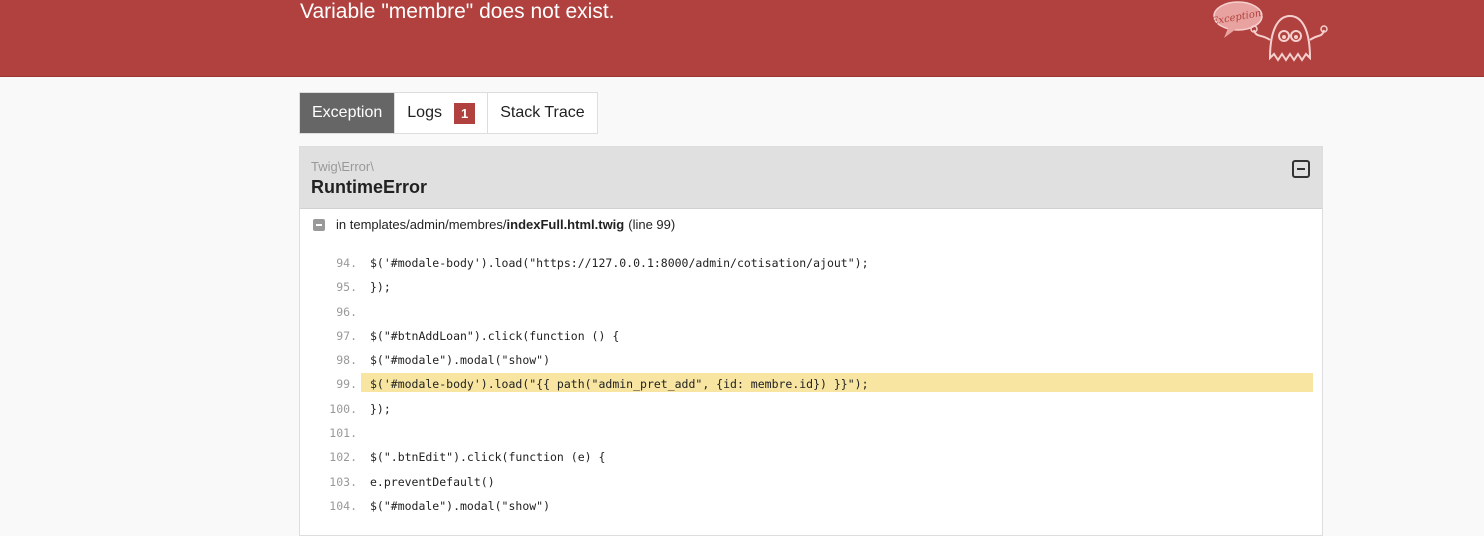 This screenshot has height=536, width=1484. I want to click on tab-bar: Exception Logs 1 Stack Trace, so click(448, 113).